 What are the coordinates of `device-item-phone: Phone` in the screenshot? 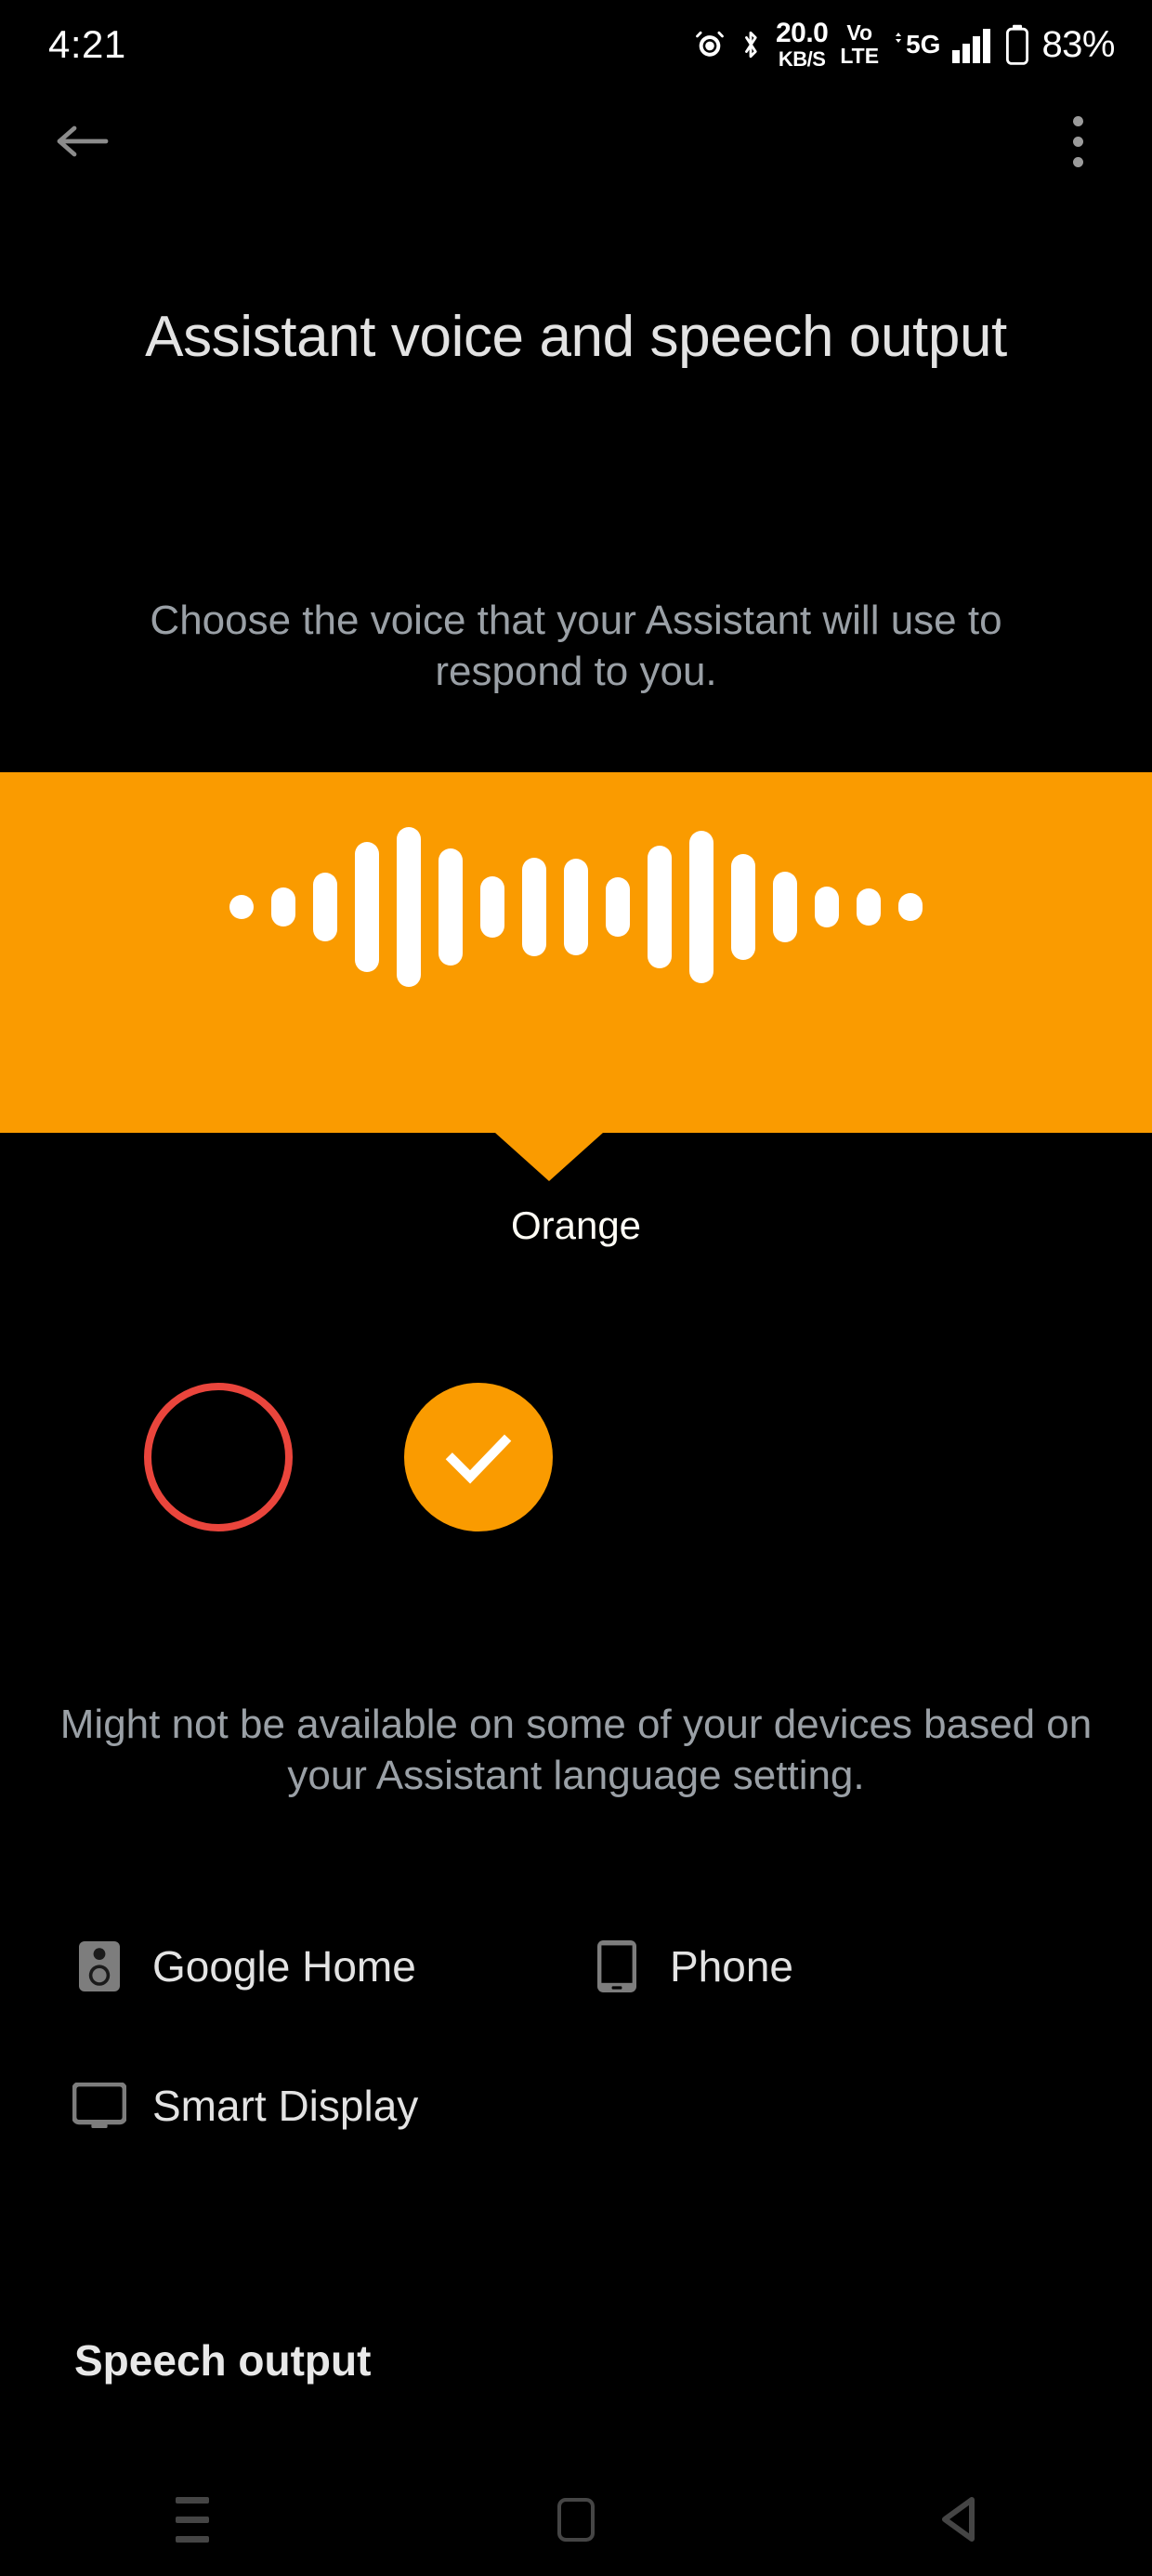 It's located at (691, 1966).